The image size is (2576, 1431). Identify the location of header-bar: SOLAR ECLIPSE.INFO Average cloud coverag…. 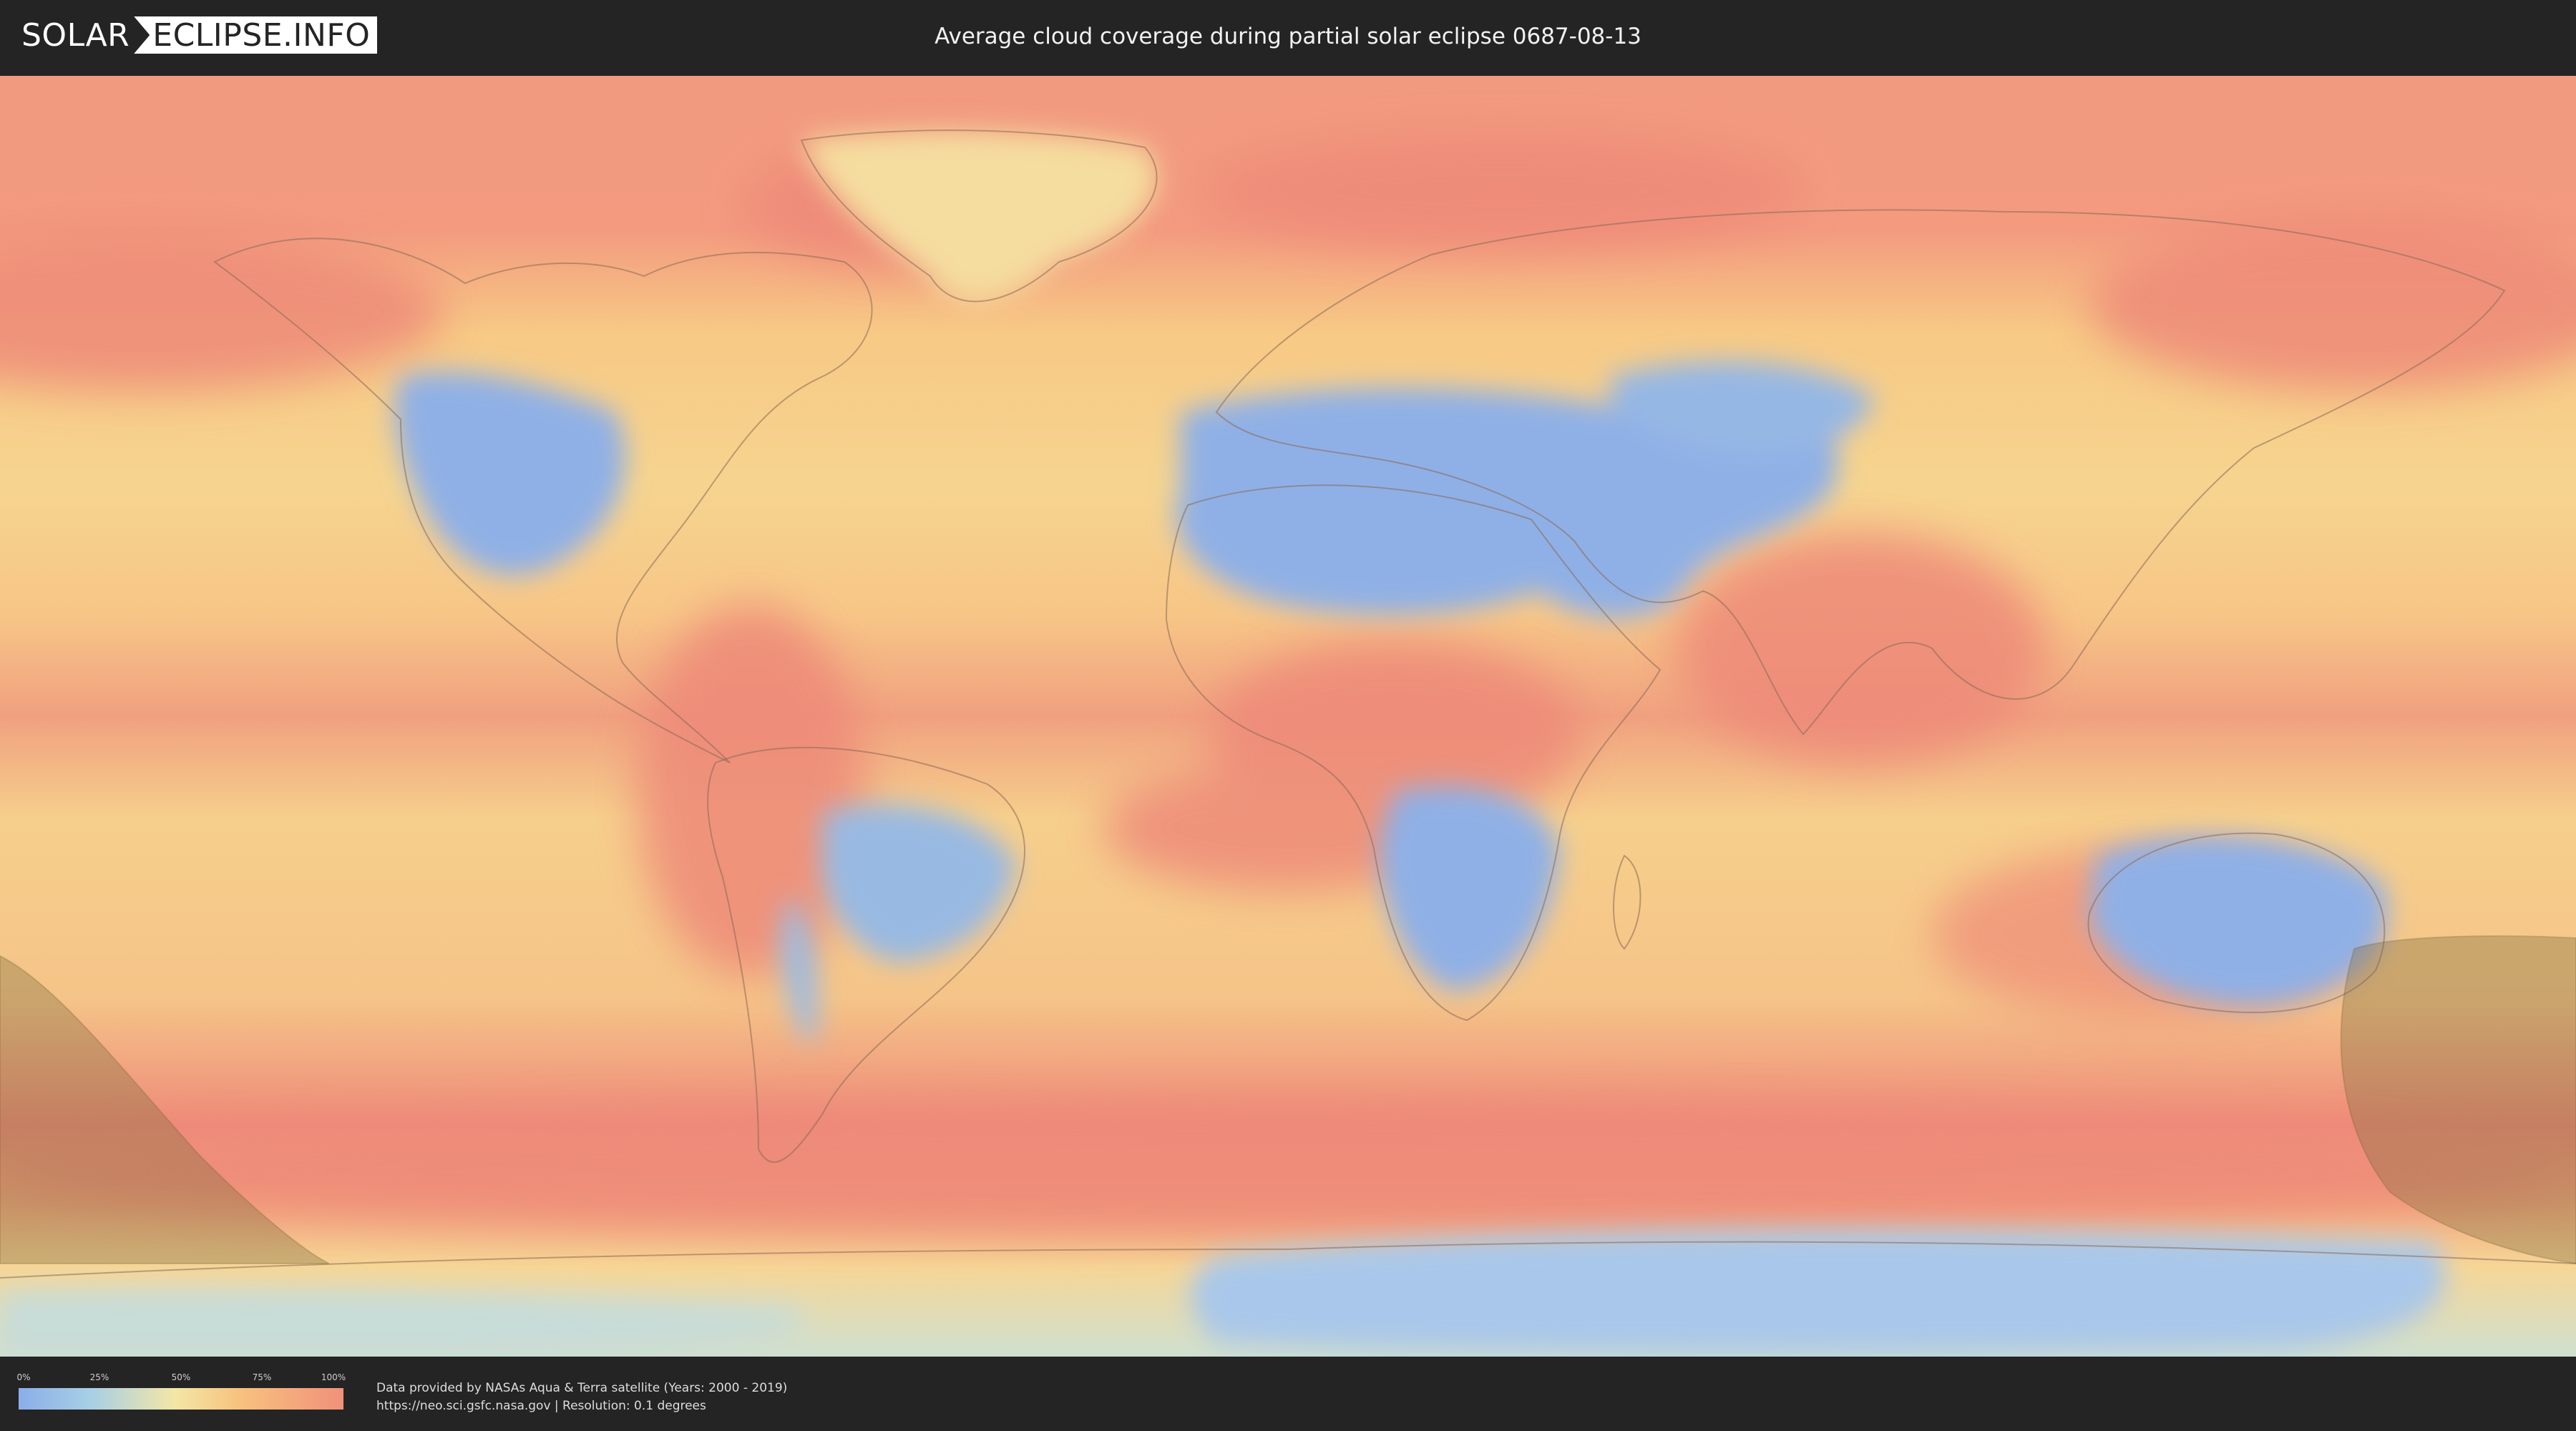
(1288, 36).